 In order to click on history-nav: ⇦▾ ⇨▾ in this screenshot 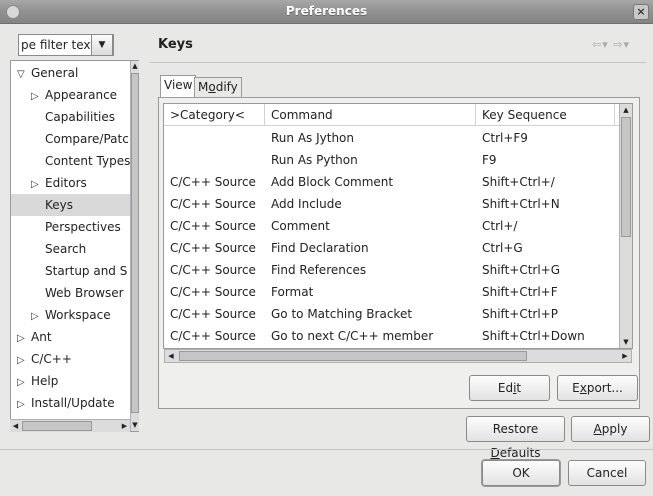, I will do `click(611, 44)`.